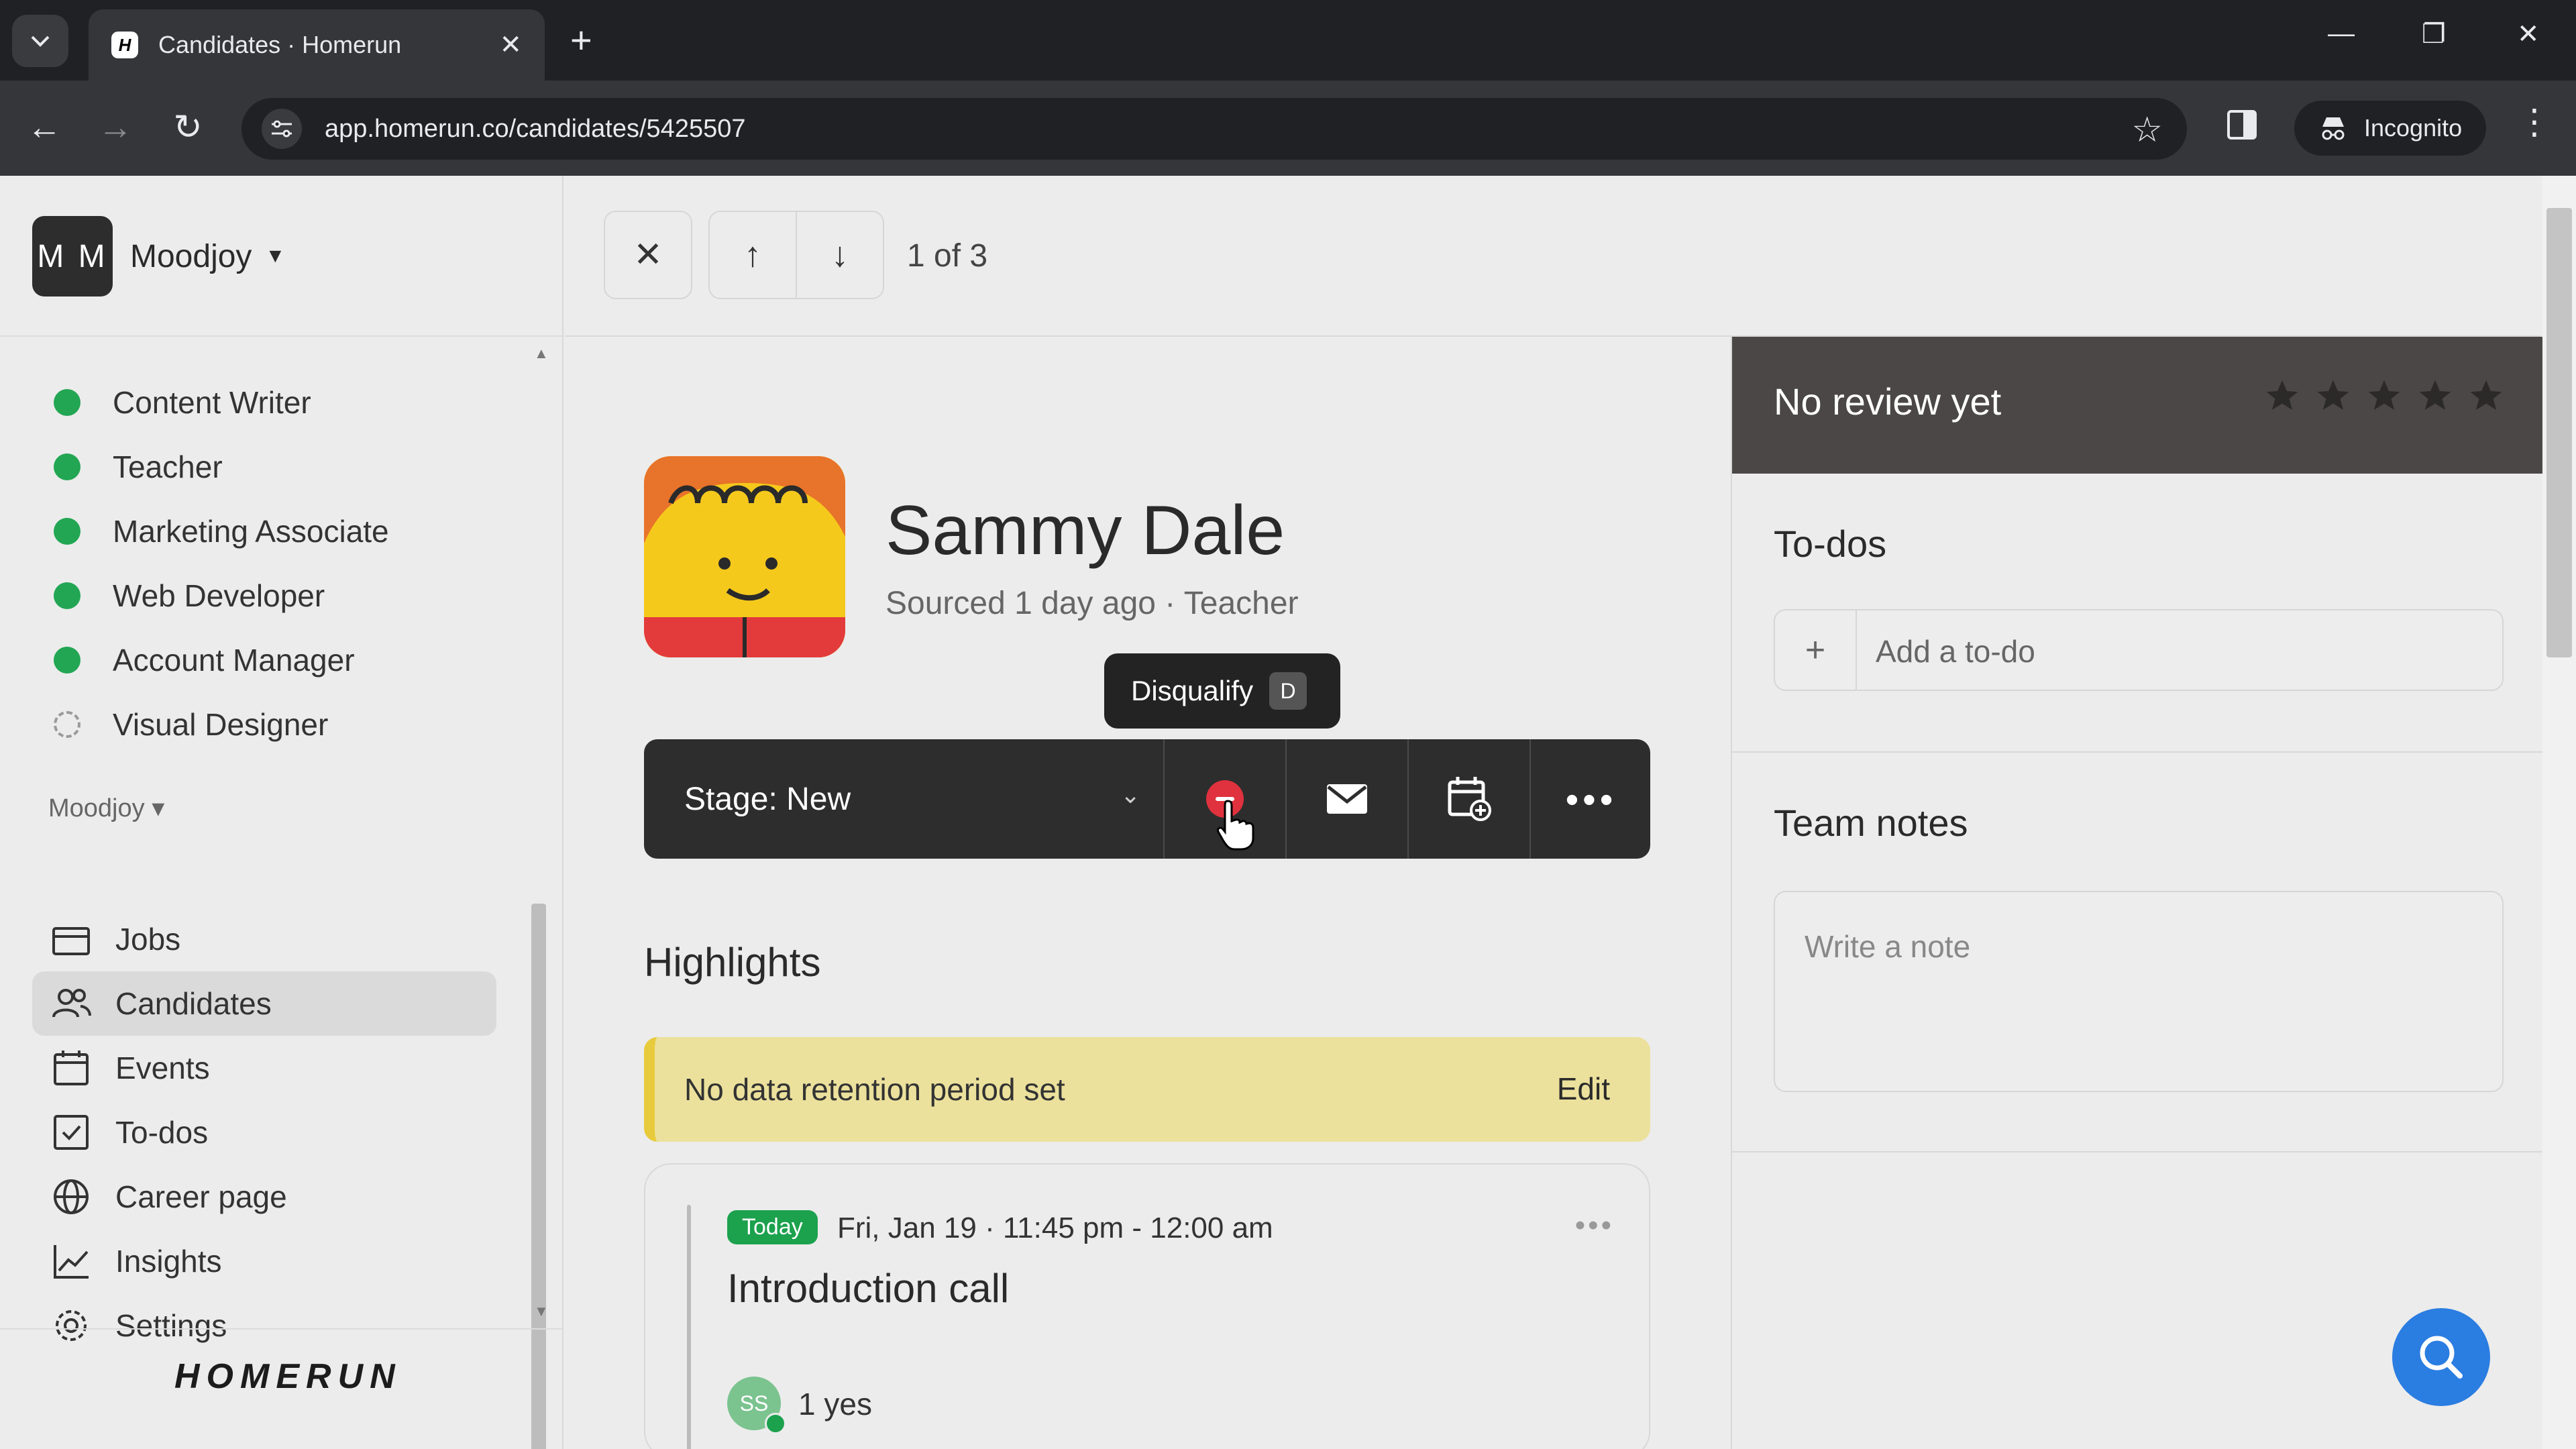  Describe the element at coordinates (2333, 128) in the screenshot. I see `incognito-icon` at that location.